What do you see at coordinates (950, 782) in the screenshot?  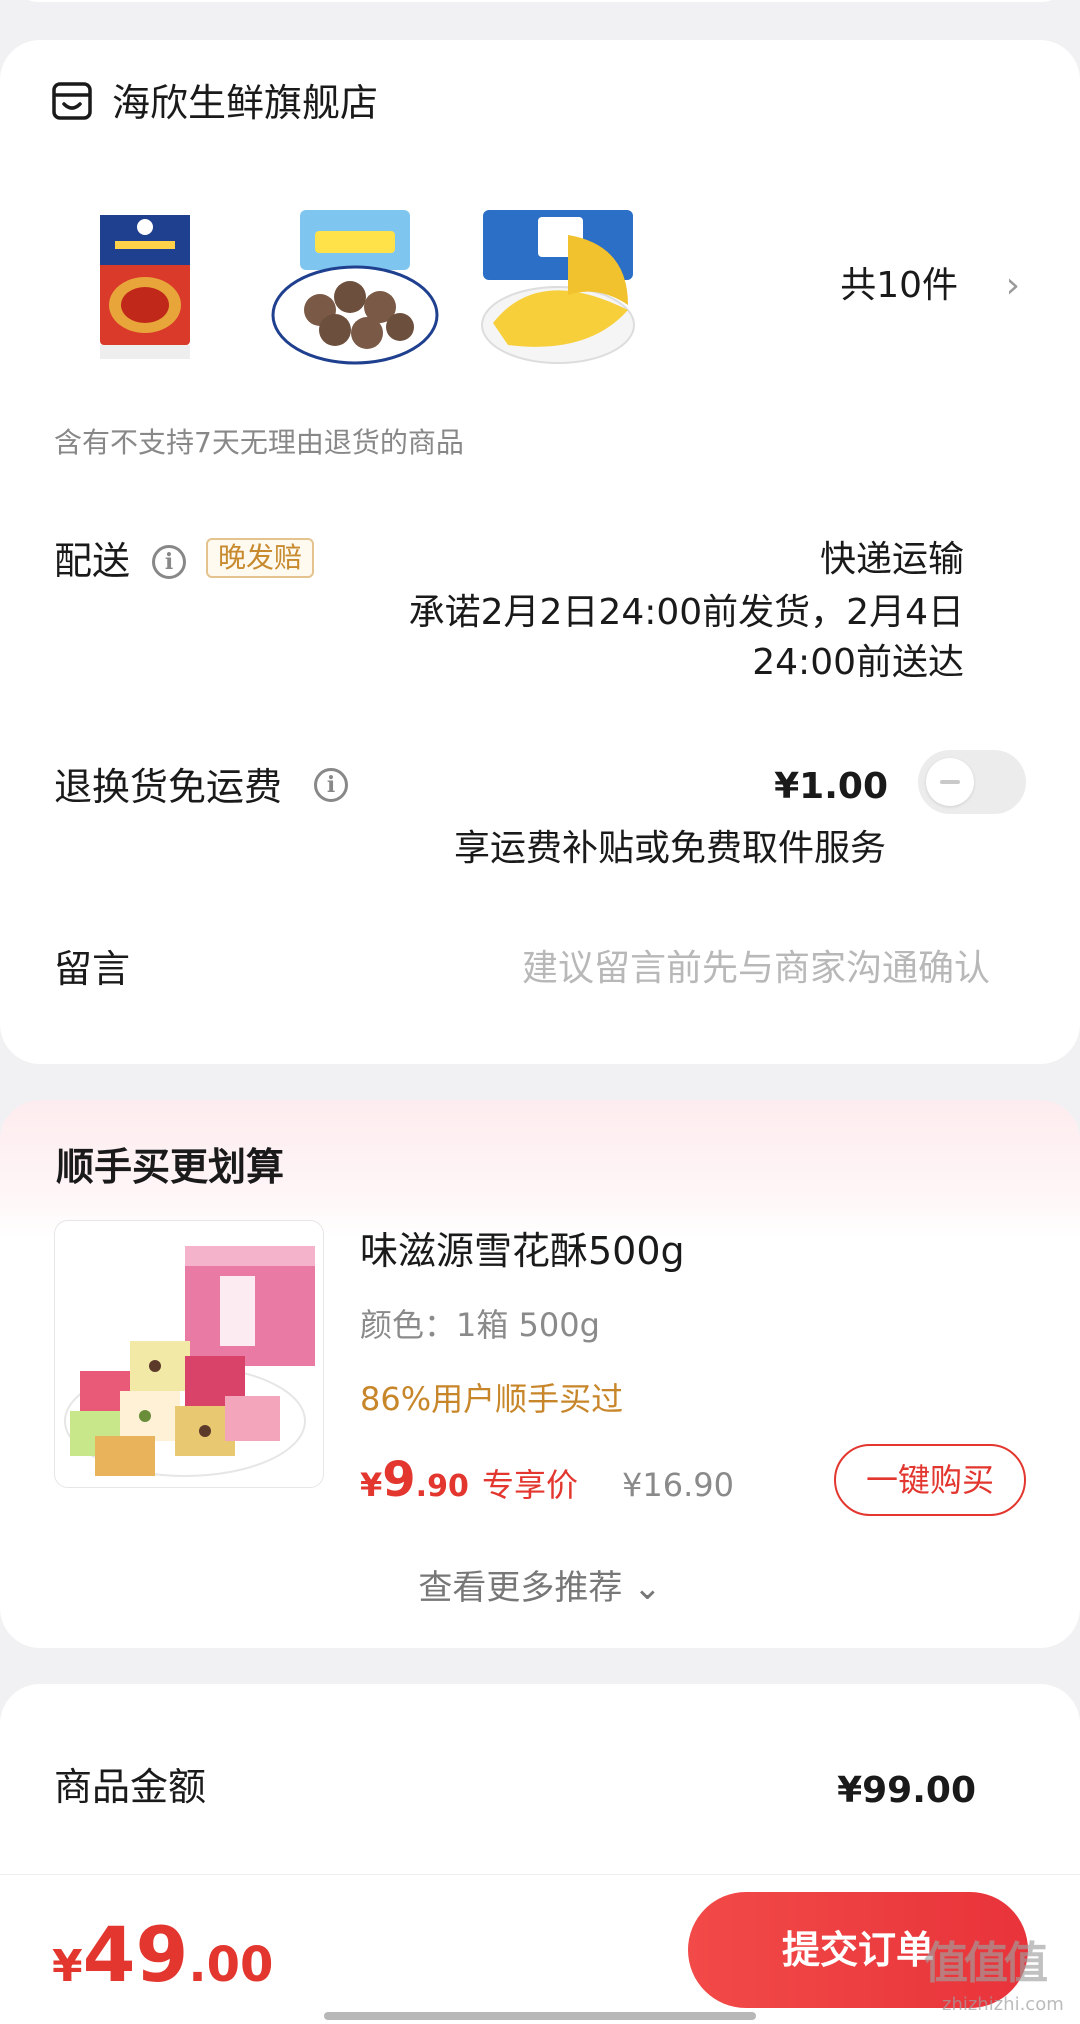 I see `toggle-knob` at bounding box center [950, 782].